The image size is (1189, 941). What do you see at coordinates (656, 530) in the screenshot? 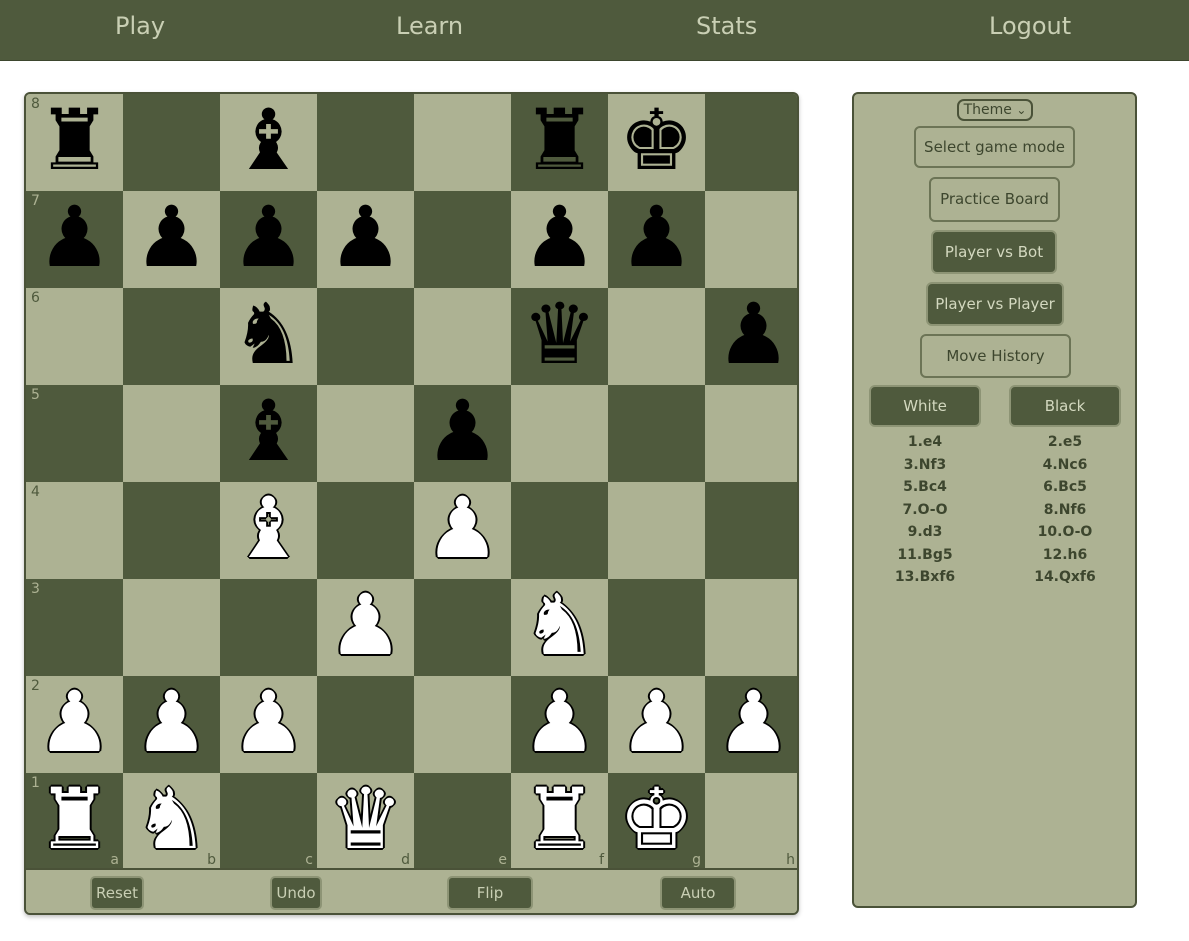
I see `square-g4` at bounding box center [656, 530].